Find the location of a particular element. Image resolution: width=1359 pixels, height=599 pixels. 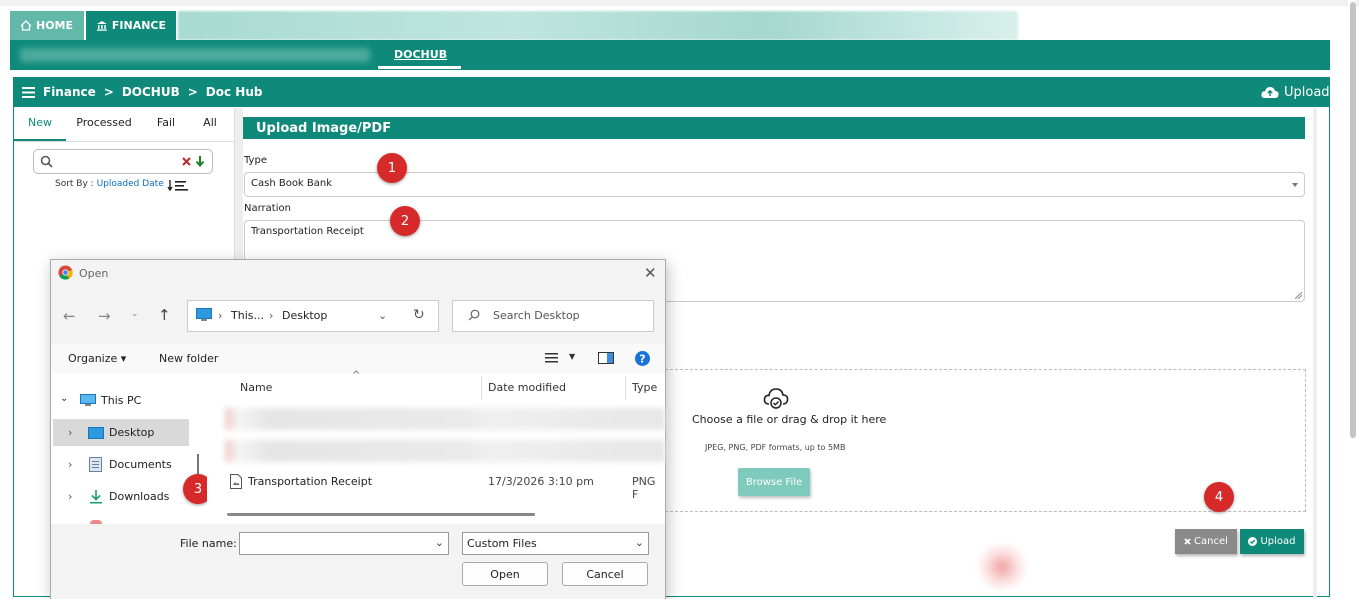

recent-locations-icon: ⌄ is located at coordinates (135, 314).